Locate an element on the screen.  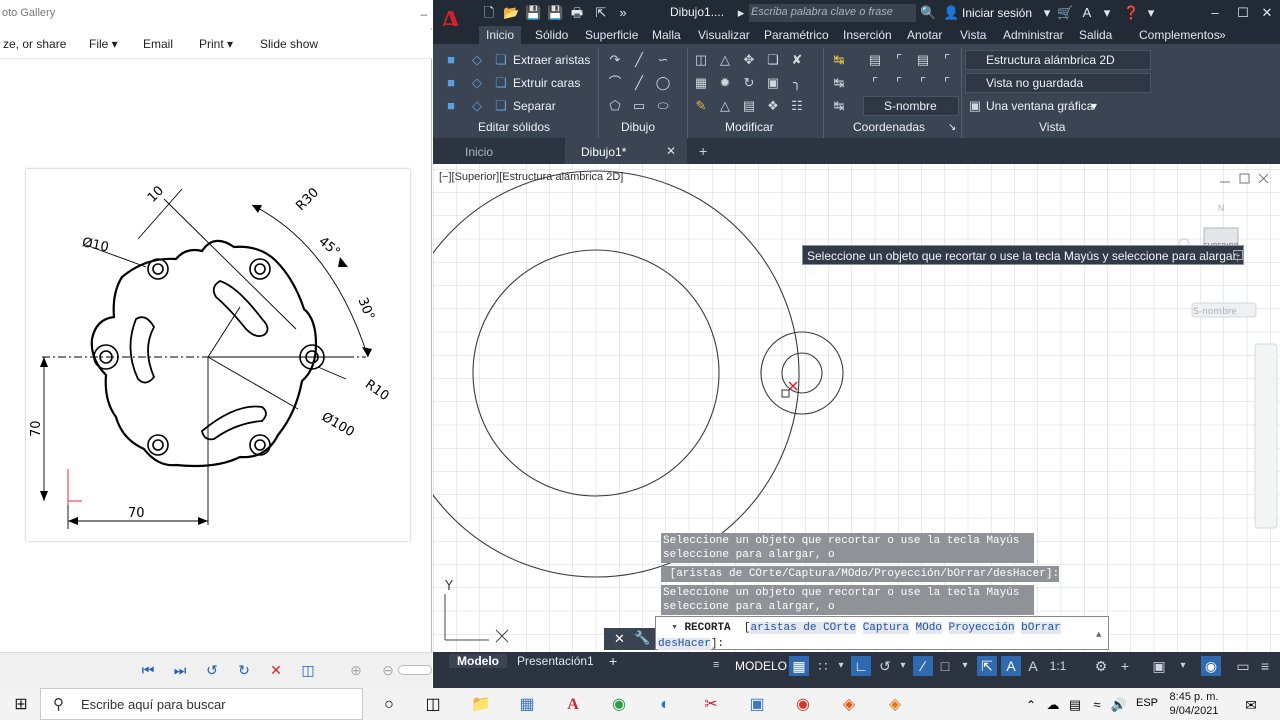
rectangle-icon: ▭ is located at coordinates (639, 106).